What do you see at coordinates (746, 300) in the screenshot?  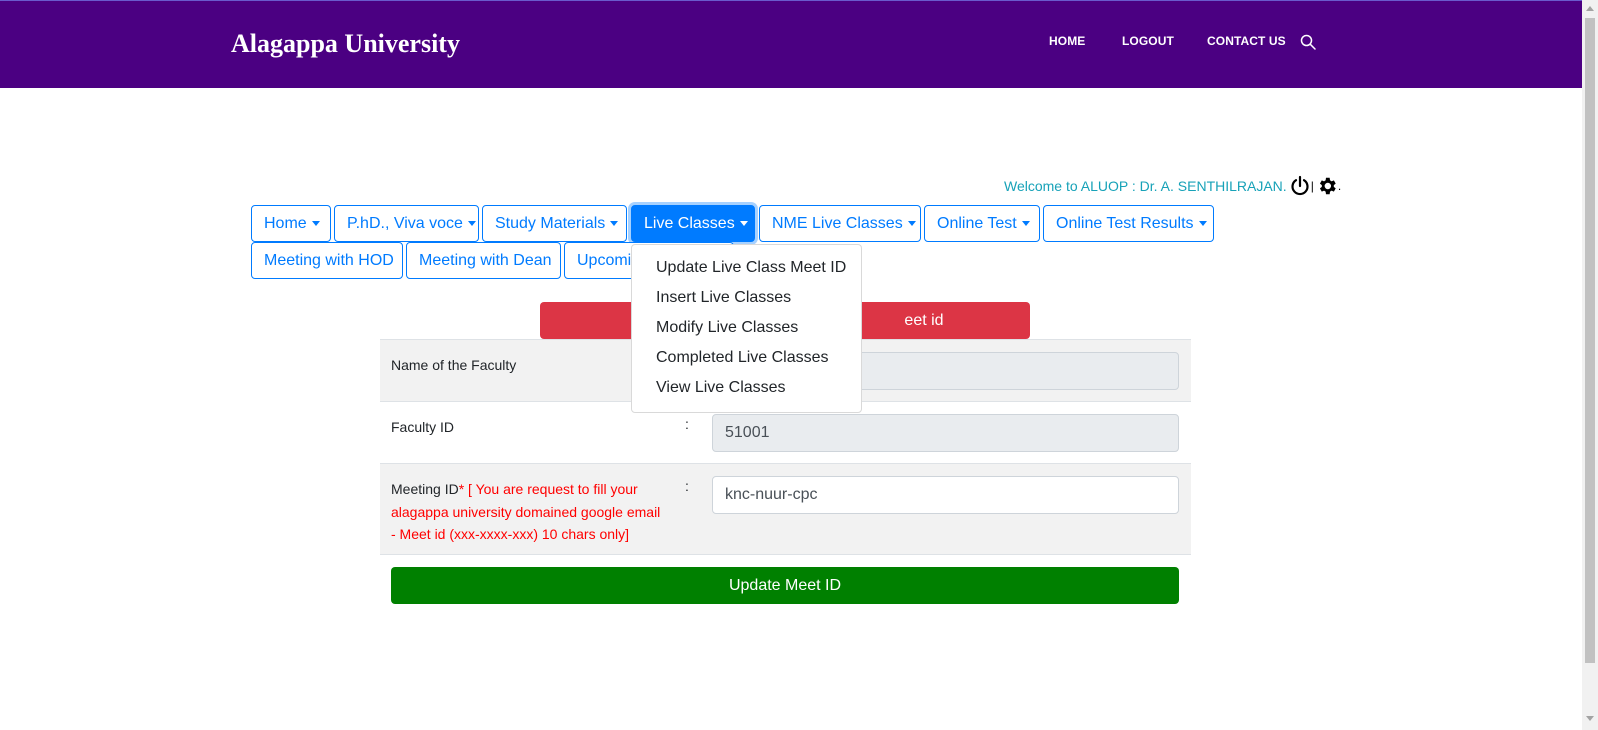 I see `dropdown-item-insert-live-classes: Insert Live Classes` at bounding box center [746, 300].